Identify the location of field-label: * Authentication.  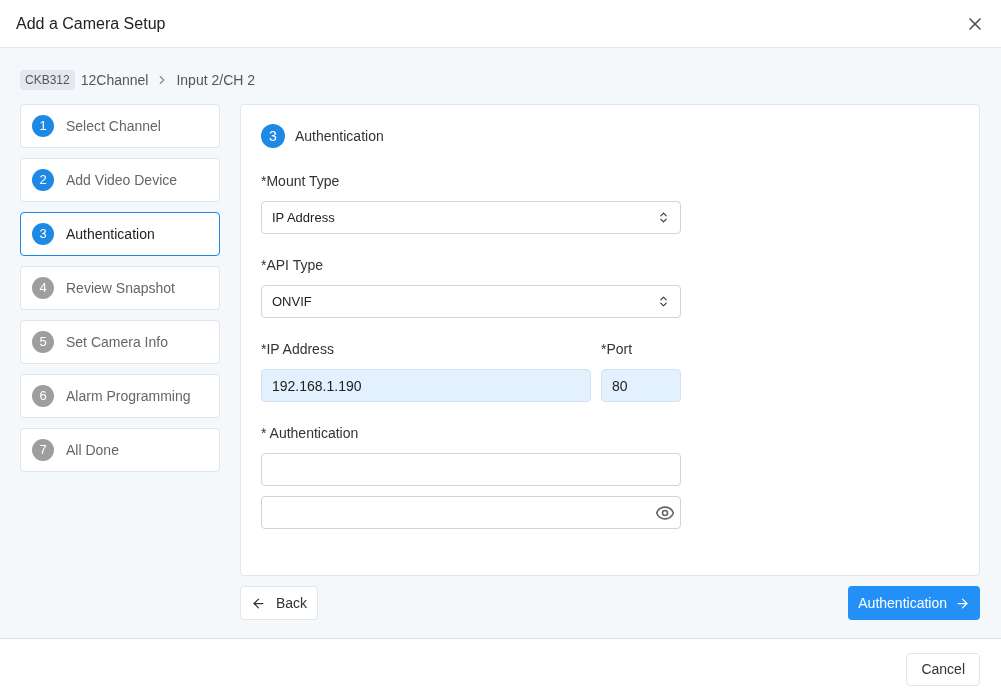
(310, 433).